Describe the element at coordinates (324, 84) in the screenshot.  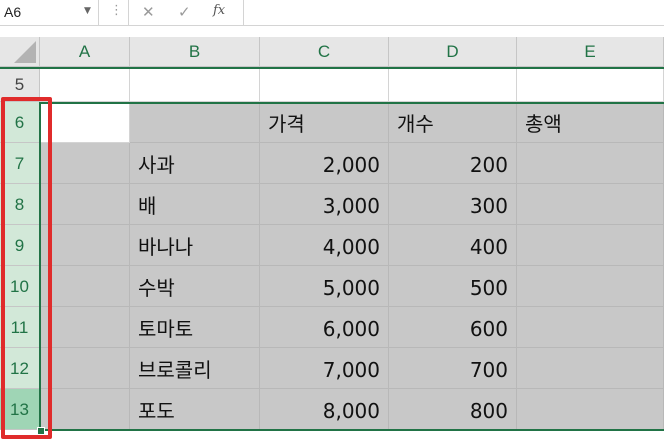
I see `cell-c5` at that location.